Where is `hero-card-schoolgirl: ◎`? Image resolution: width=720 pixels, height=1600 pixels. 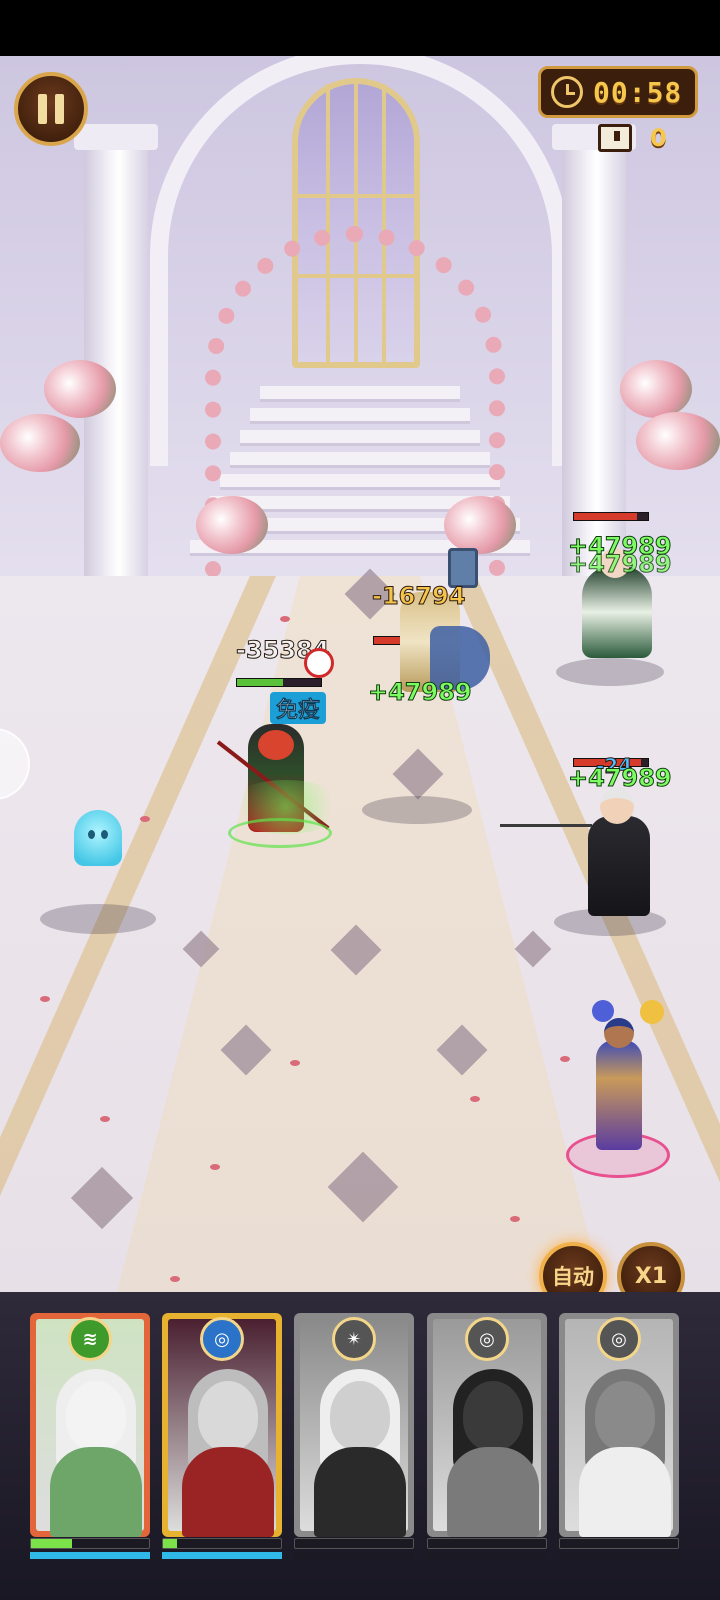 hero-card-schoolgirl: ◎ is located at coordinates (619, 1425).